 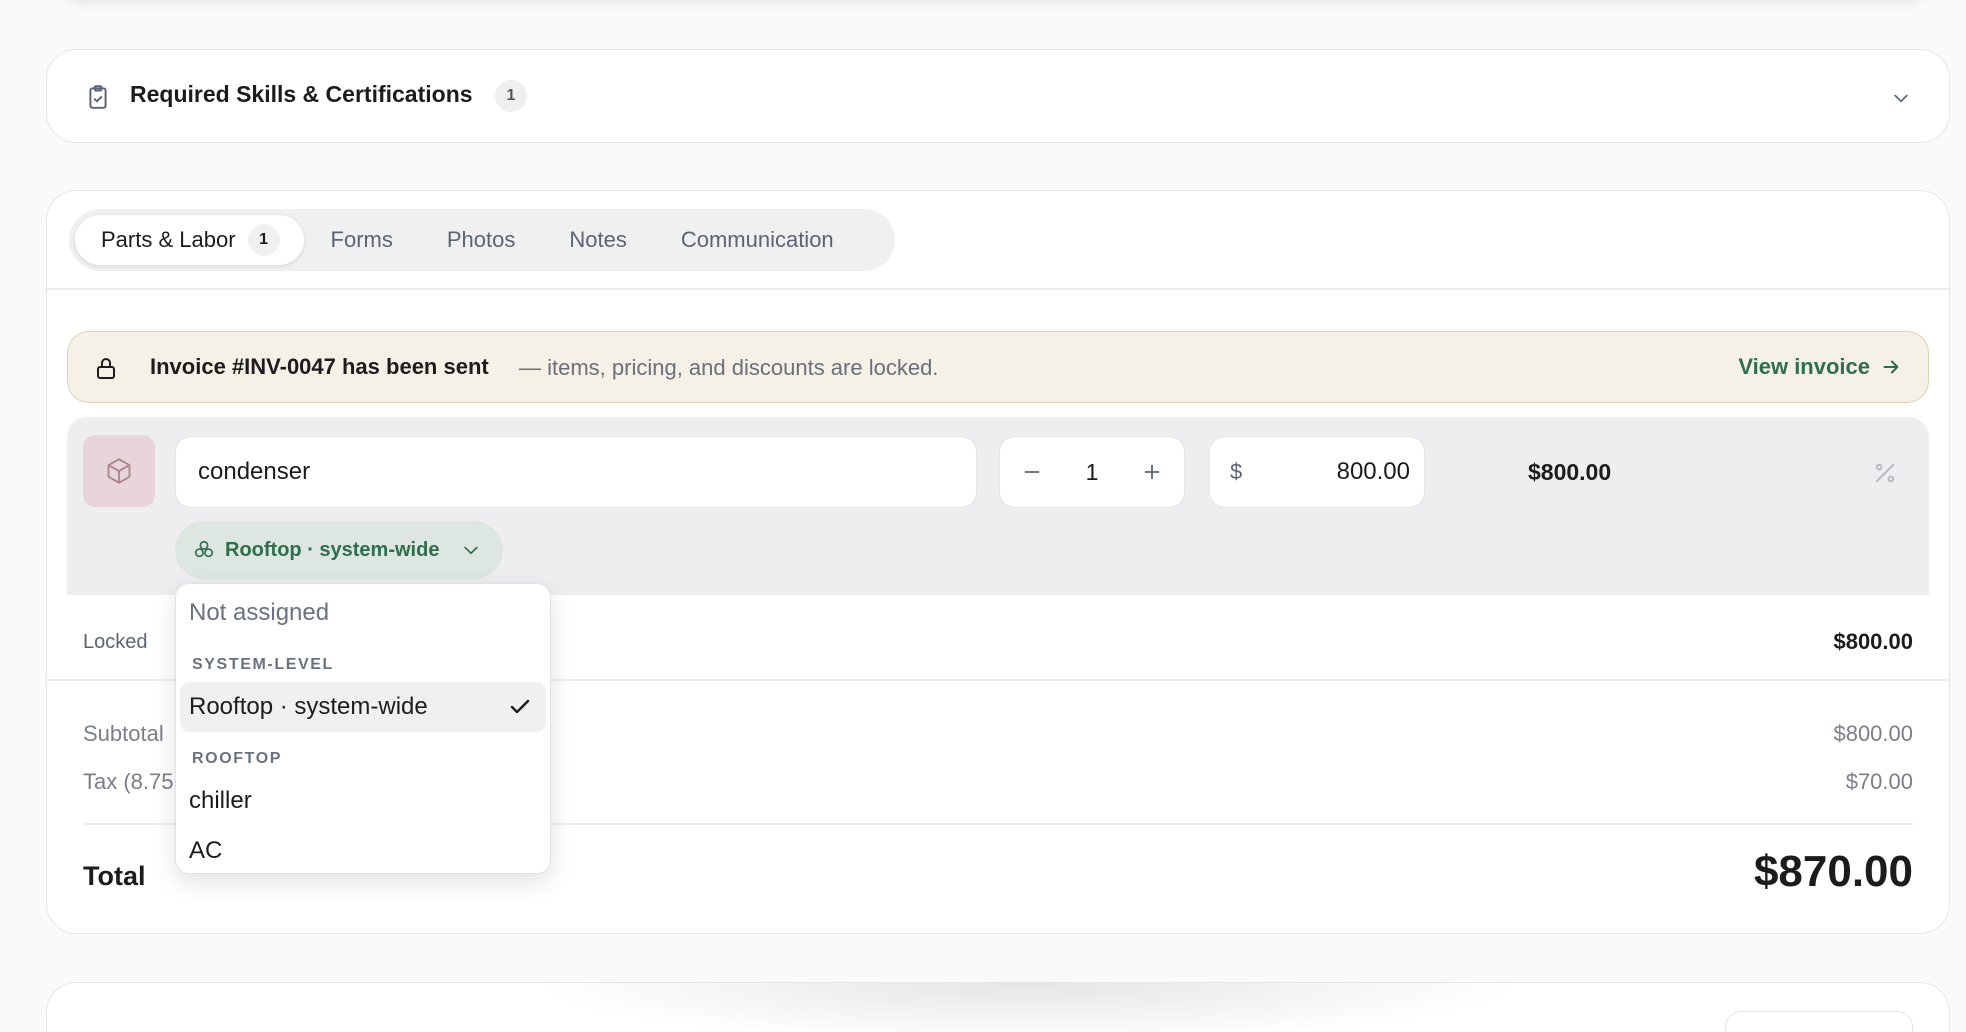 I want to click on quantity-stepper: 1, so click(x=1092, y=472).